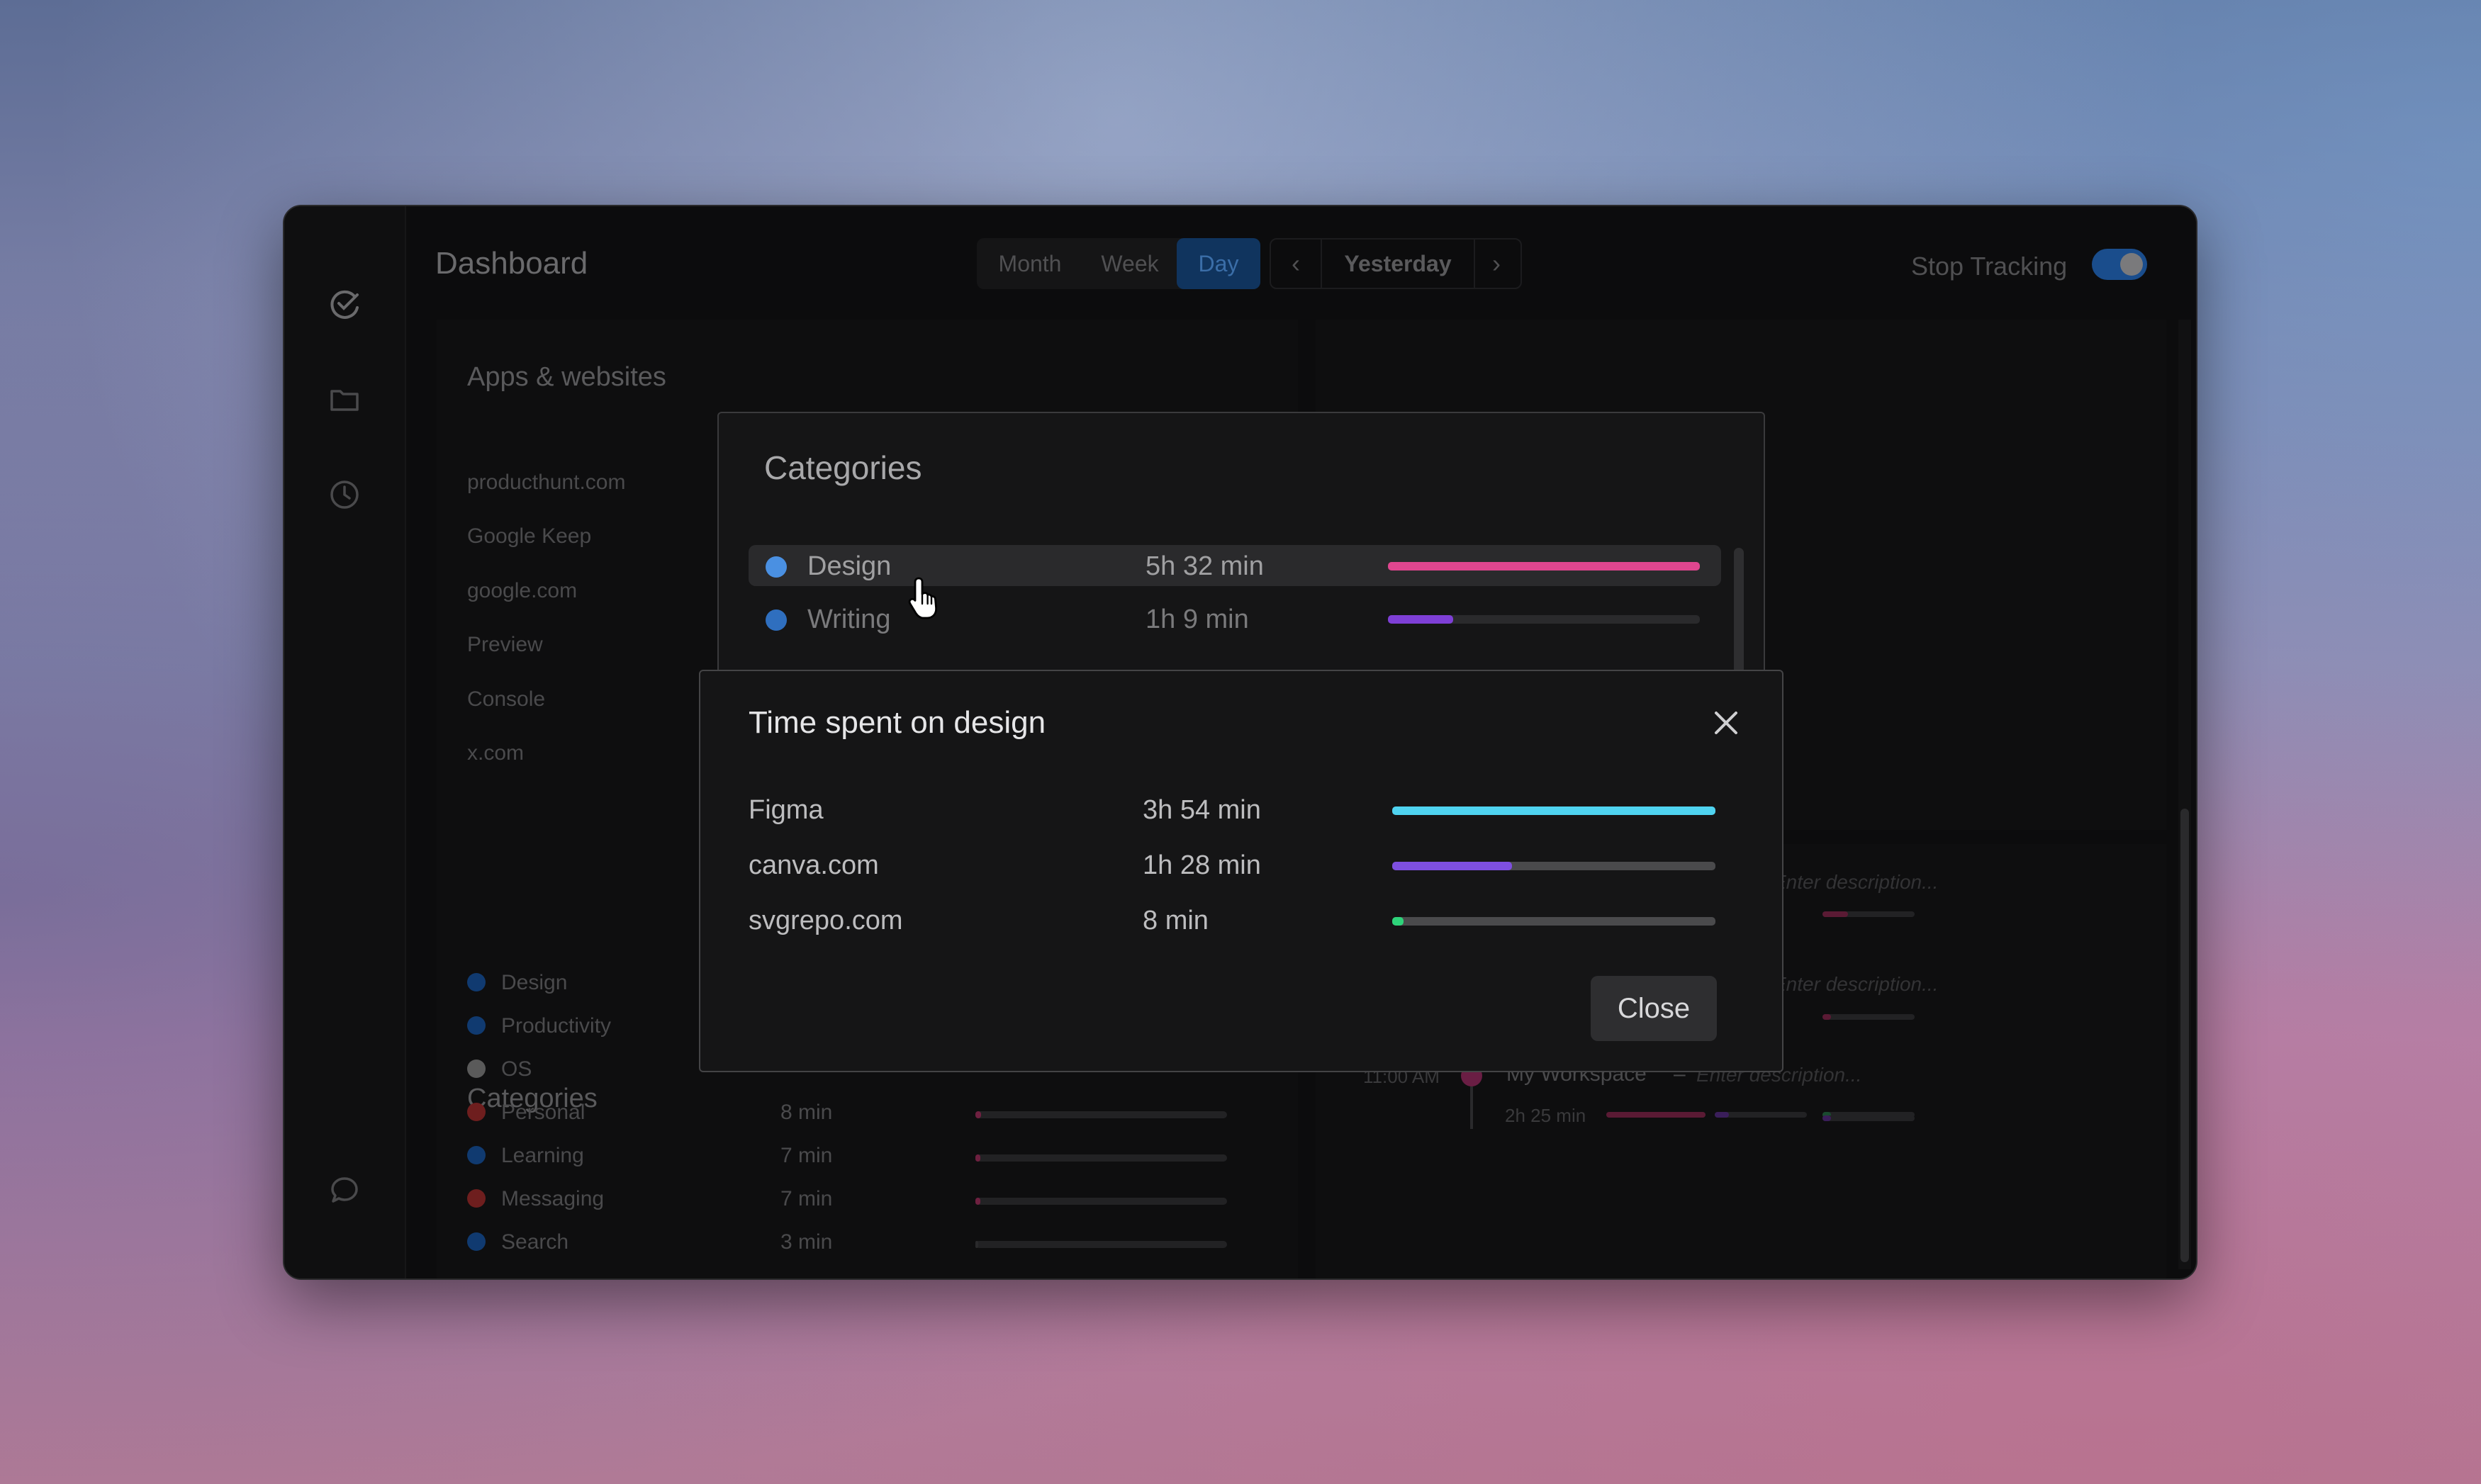 This screenshot has height=1484, width=2481. I want to click on chat-icon, so click(344, 1190).